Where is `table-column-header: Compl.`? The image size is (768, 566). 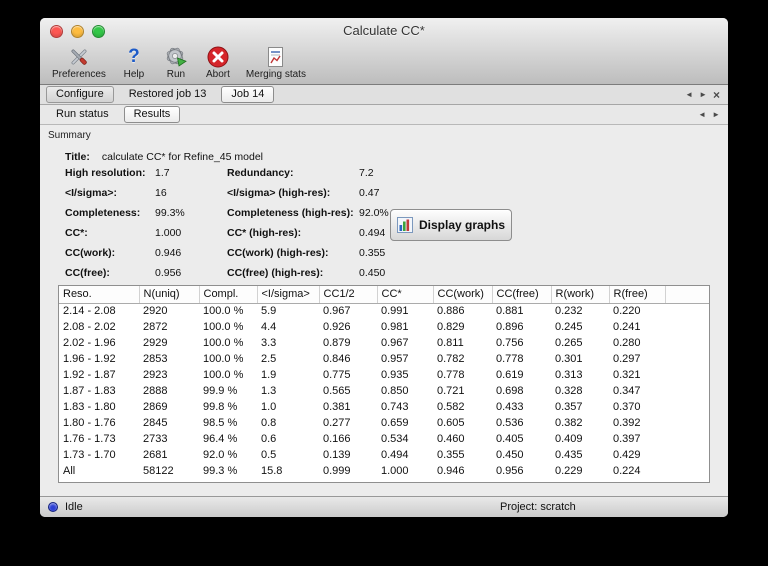
table-column-header: Compl. is located at coordinates (228, 295).